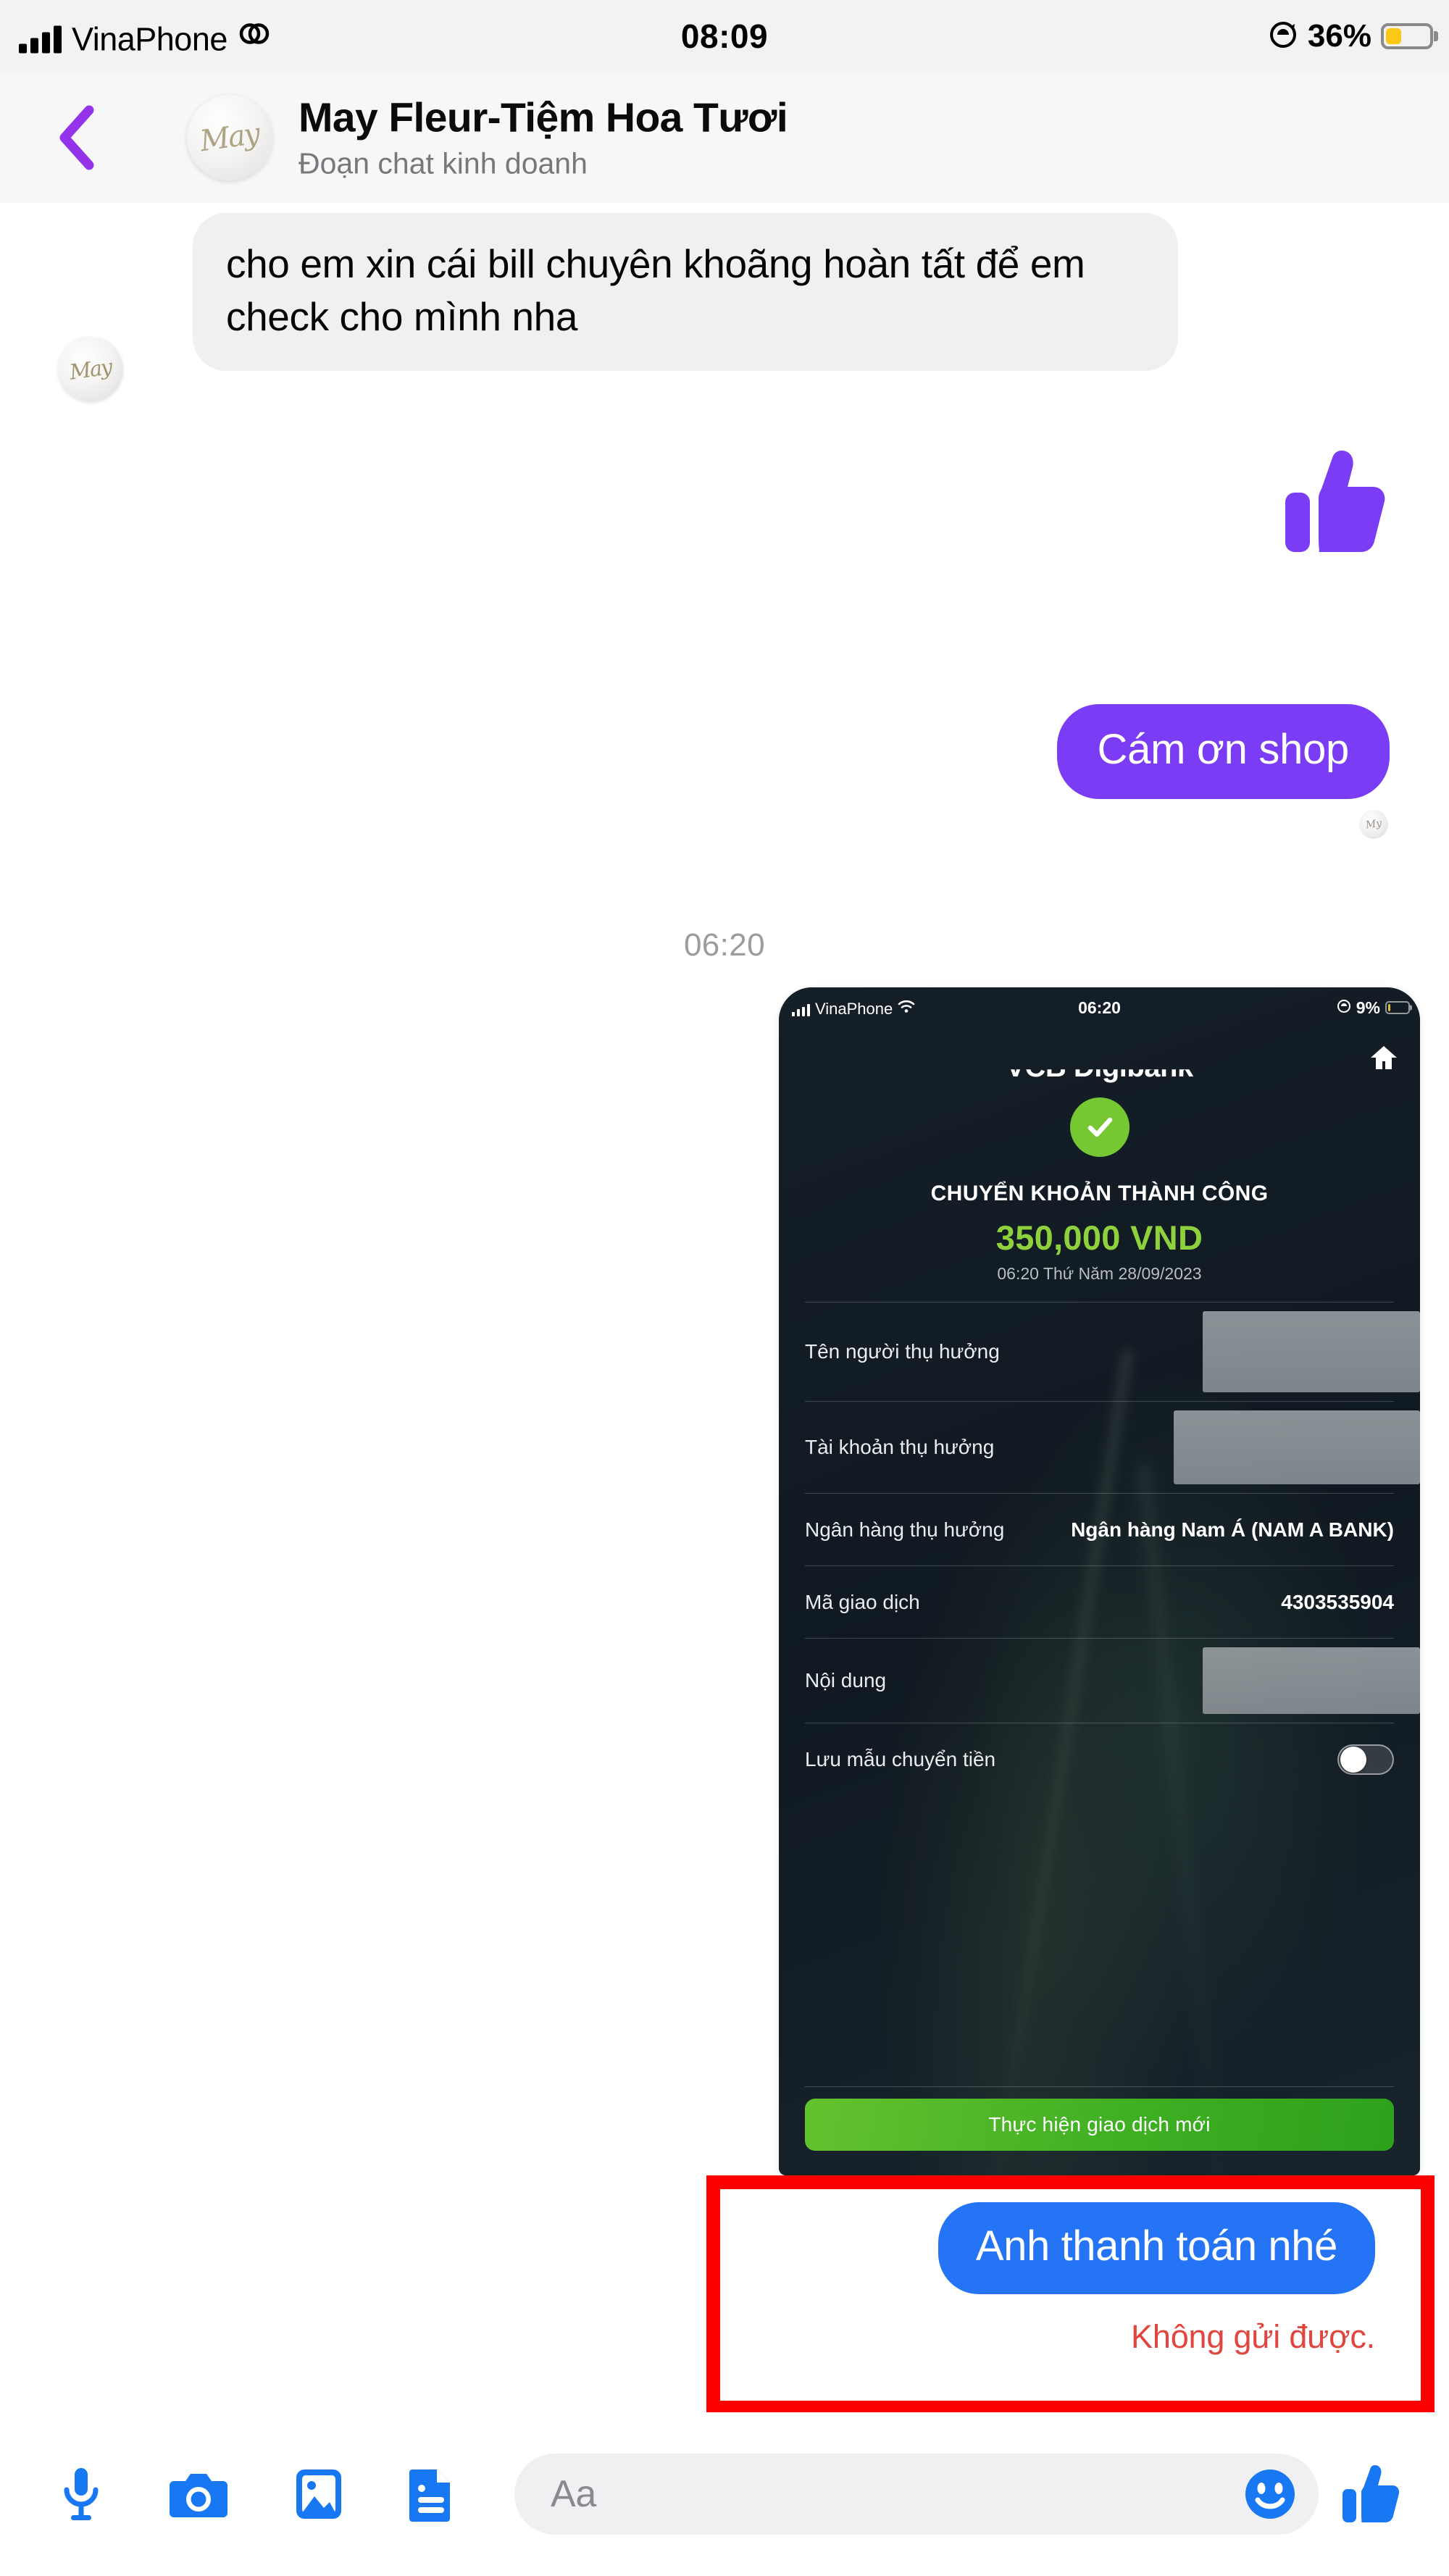 The image size is (1449, 2576). What do you see at coordinates (1407, 36) in the screenshot?
I see `battery-icon` at bounding box center [1407, 36].